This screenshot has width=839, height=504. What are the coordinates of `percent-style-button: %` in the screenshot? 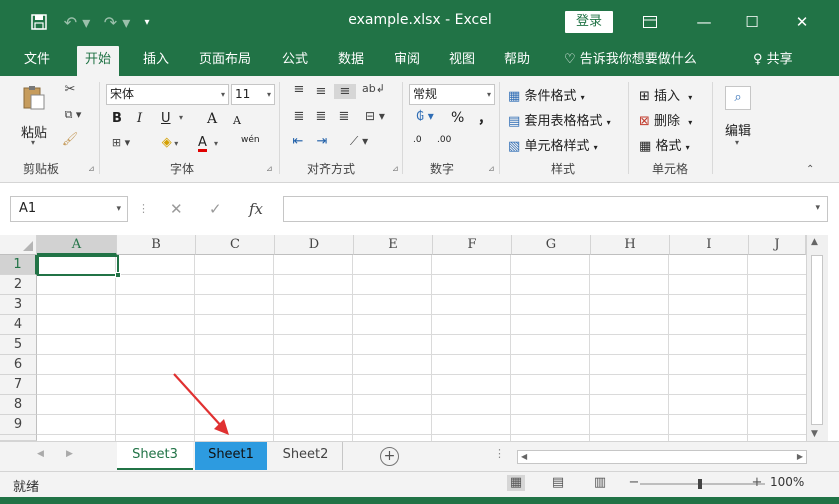 It's located at (457, 118).